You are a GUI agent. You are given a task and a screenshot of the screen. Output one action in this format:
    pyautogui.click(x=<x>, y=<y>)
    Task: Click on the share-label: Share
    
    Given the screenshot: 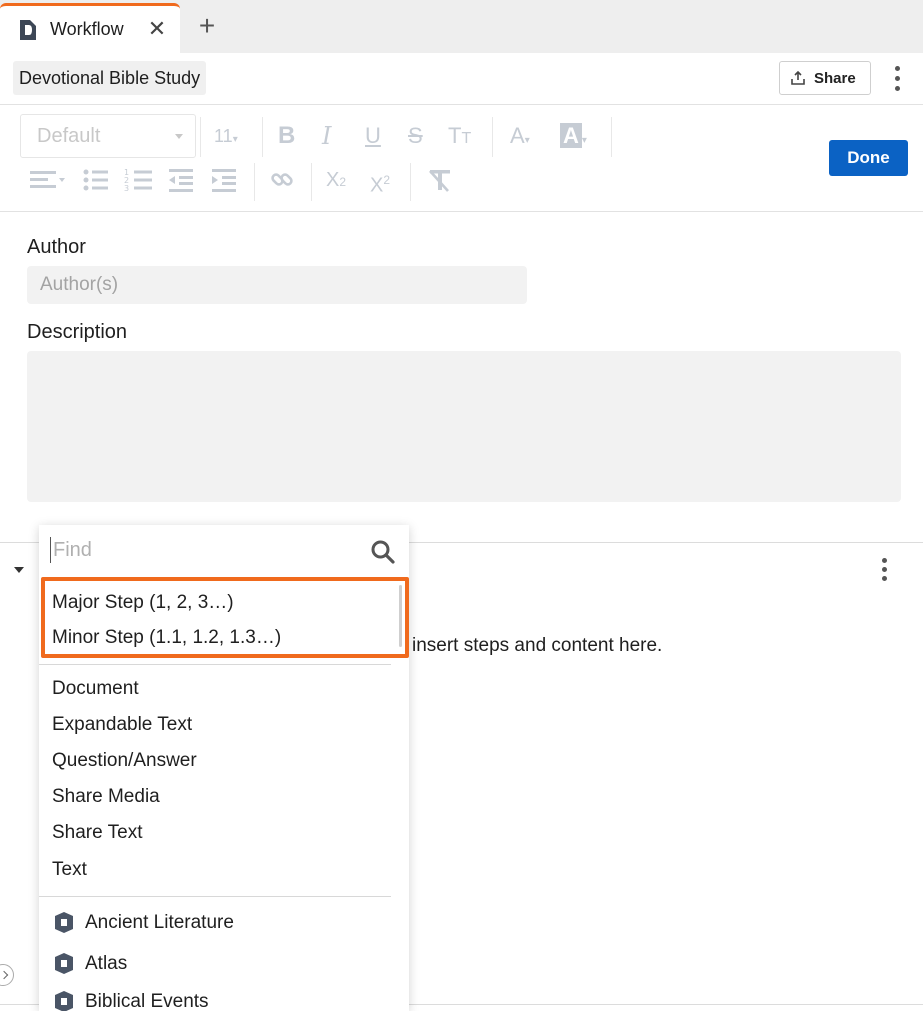 What is the action you would take?
    pyautogui.click(x=835, y=78)
    